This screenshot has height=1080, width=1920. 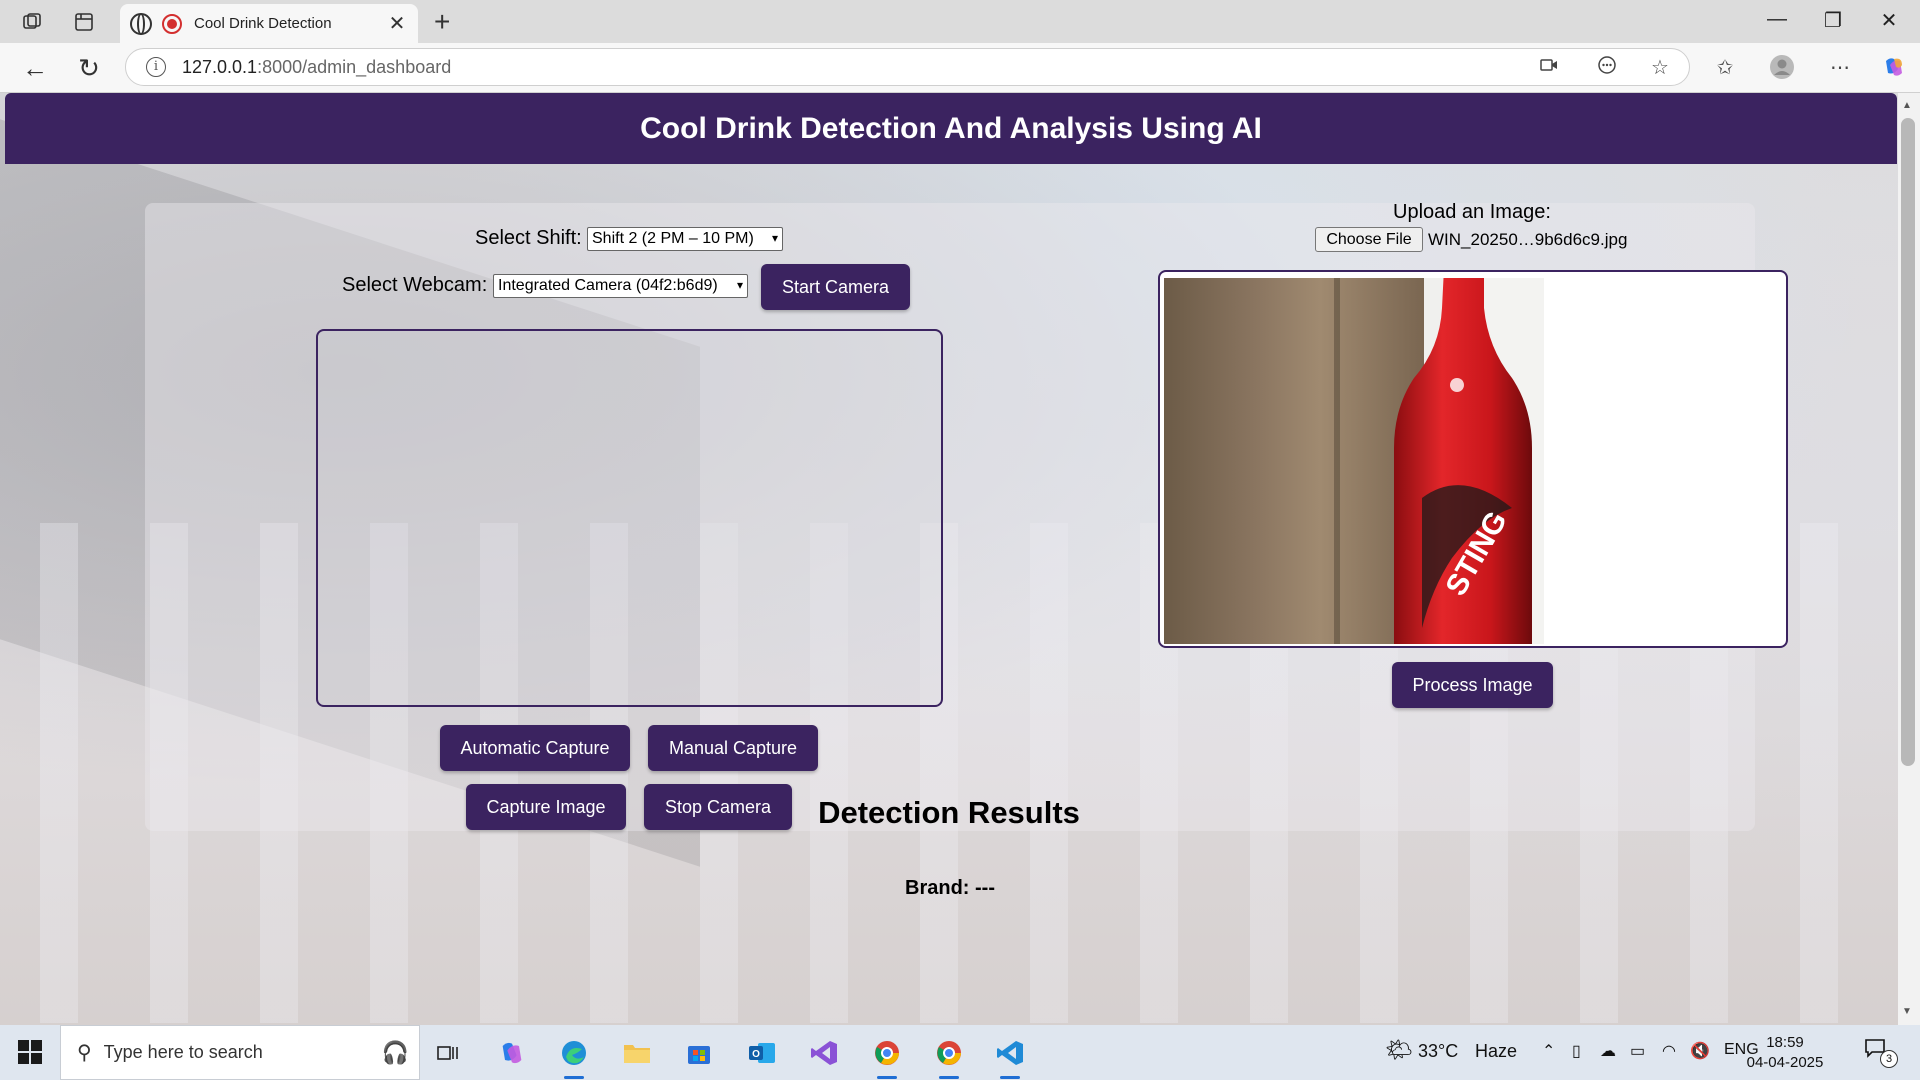 I want to click on notification-count: 3, so click(x=1889, y=1059).